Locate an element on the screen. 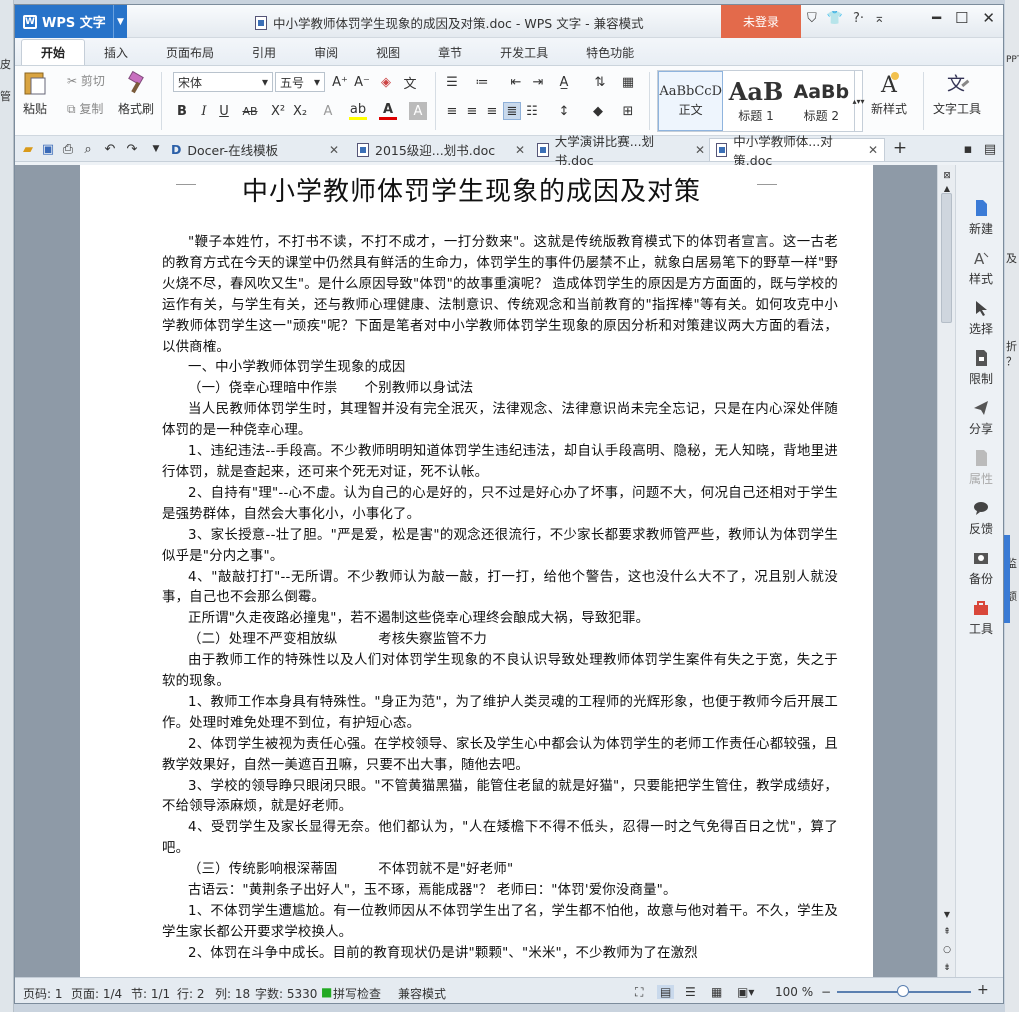 The width and height of the screenshot is (1019, 1012). strikethrough-icon: AB is located at coordinates (250, 111).